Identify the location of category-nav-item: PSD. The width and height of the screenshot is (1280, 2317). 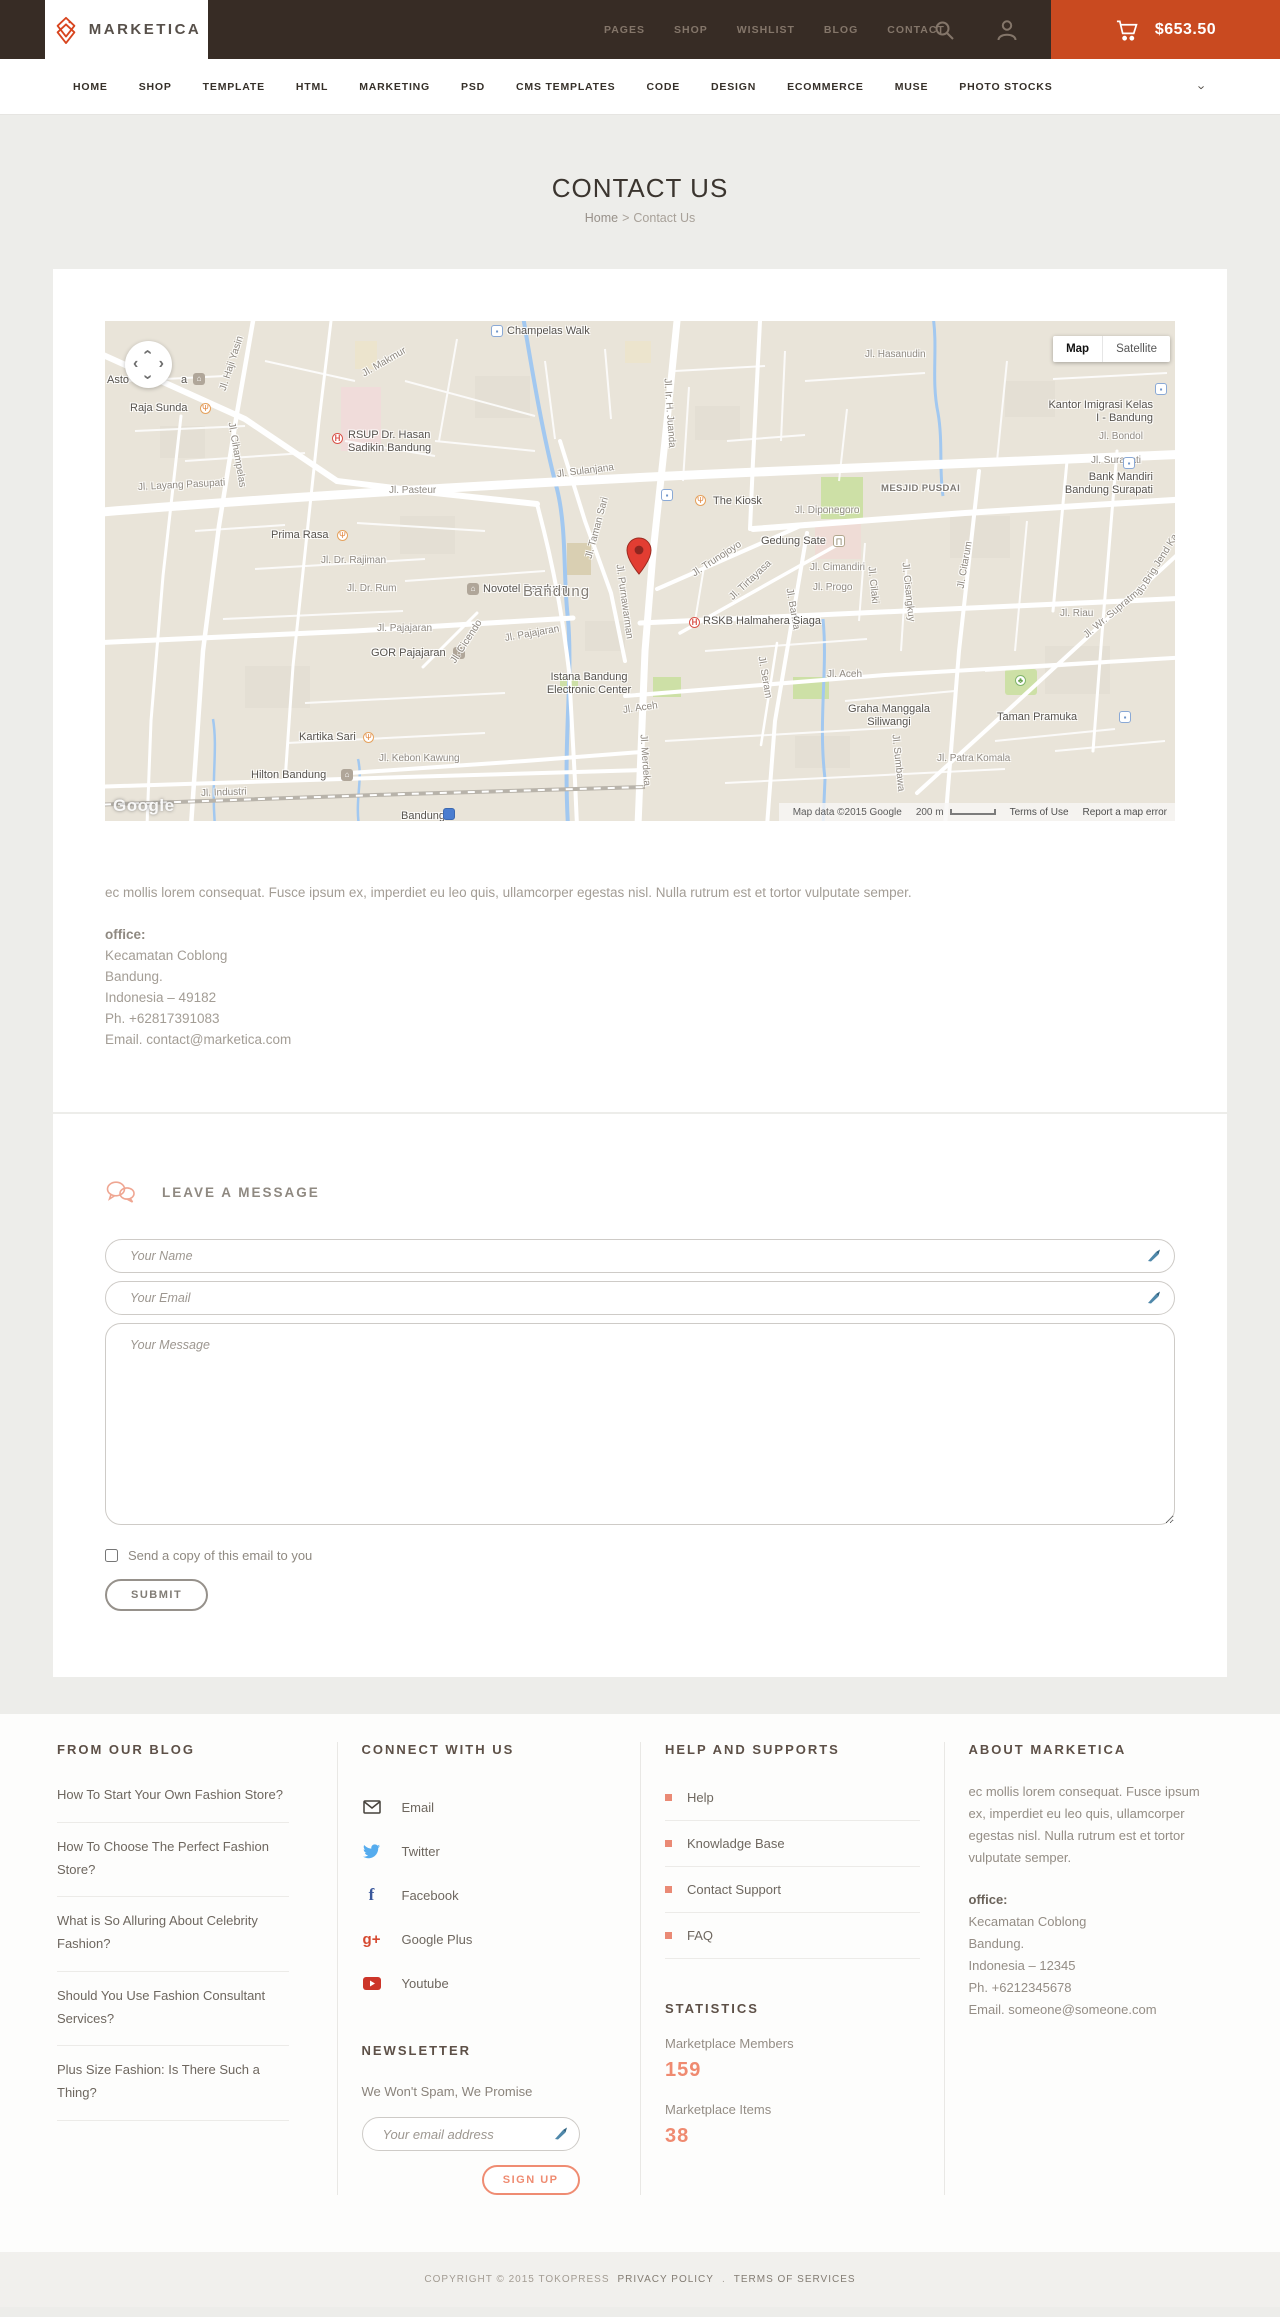
(473, 87).